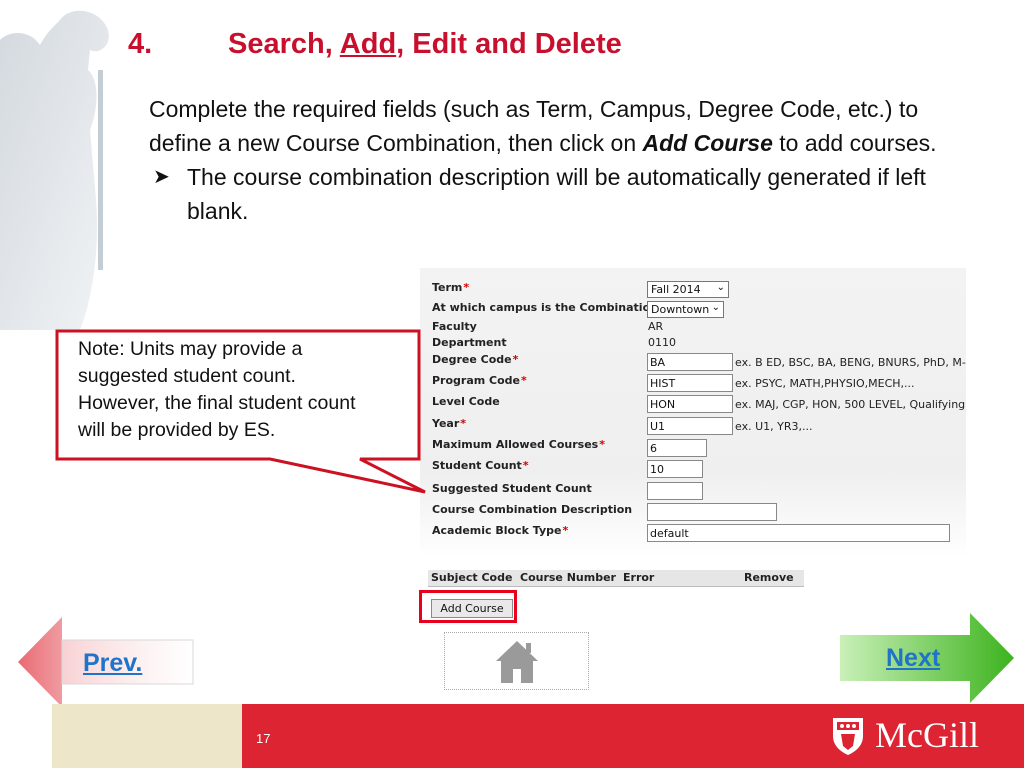 The width and height of the screenshot is (1024, 768). What do you see at coordinates (284, 44) in the screenshot?
I see `heading-text-before: Search,` at bounding box center [284, 44].